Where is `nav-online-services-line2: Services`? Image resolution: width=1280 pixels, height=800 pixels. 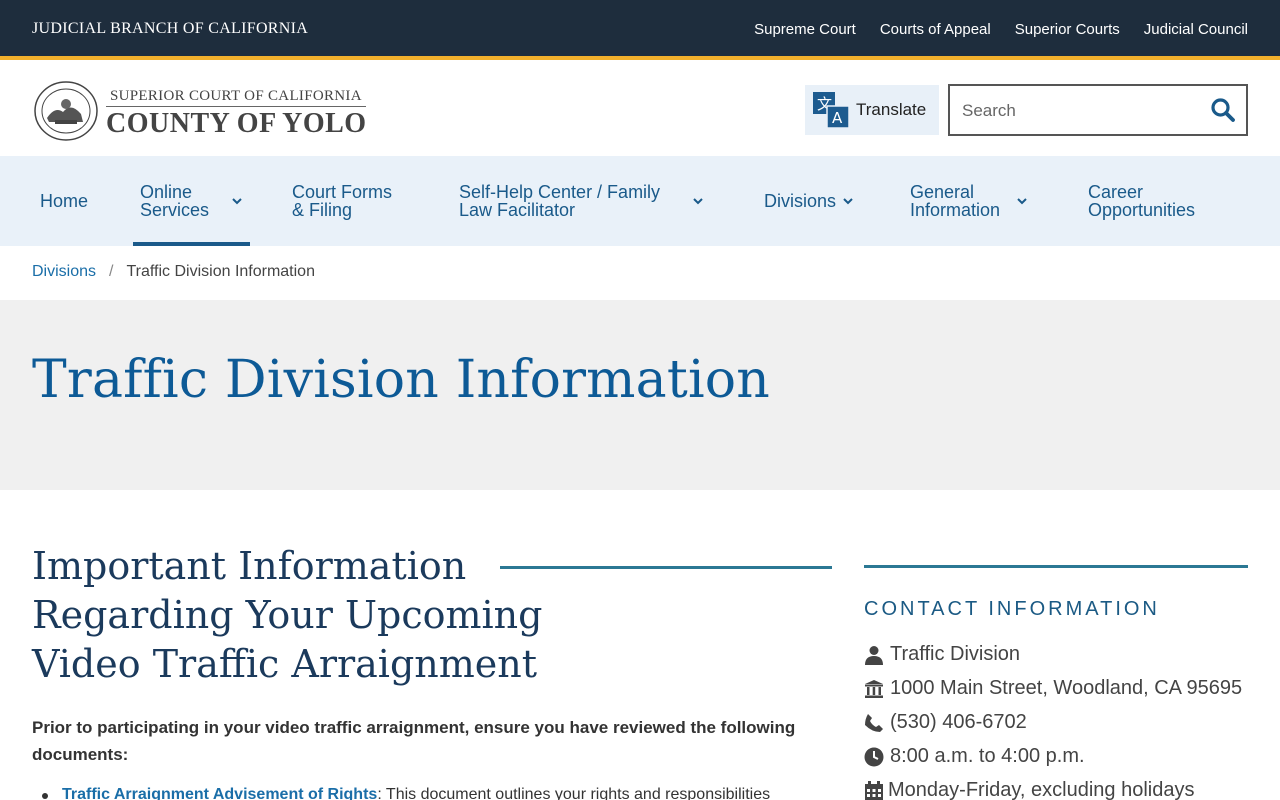 nav-online-services-line2: Services is located at coordinates (175, 210).